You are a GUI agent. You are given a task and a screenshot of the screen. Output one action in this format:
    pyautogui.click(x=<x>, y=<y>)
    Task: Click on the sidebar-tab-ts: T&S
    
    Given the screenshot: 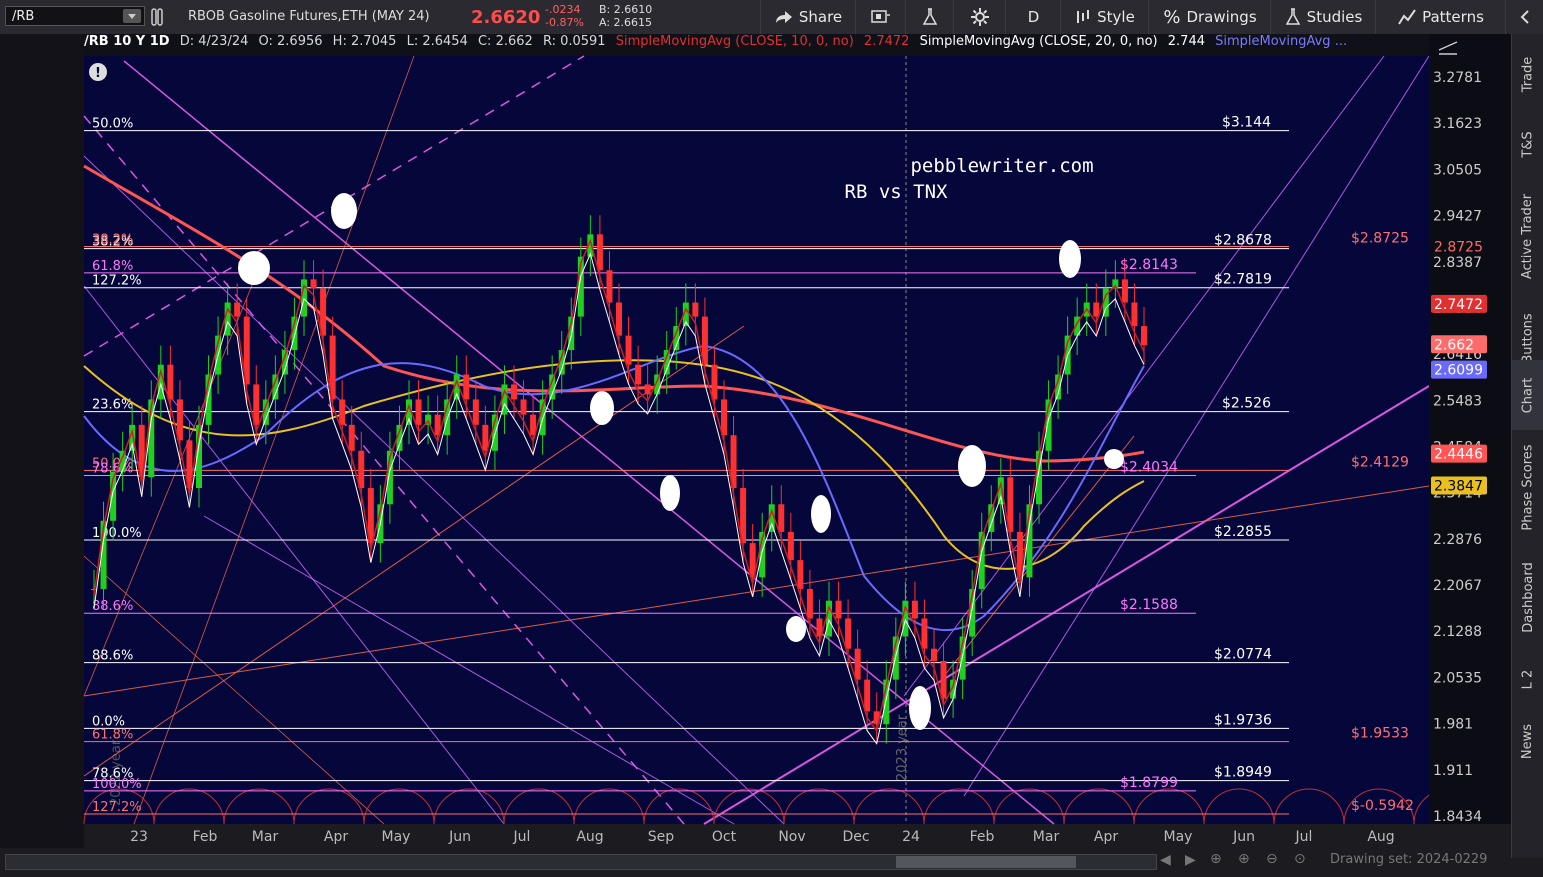 What is the action you would take?
    pyautogui.click(x=1527, y=144)
    